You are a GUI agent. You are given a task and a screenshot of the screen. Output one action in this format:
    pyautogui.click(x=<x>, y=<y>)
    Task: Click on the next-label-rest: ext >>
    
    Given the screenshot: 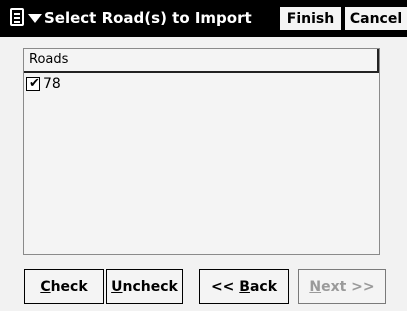 What is the action you would take?
    pyautogui.click(x=348, y=286)
    